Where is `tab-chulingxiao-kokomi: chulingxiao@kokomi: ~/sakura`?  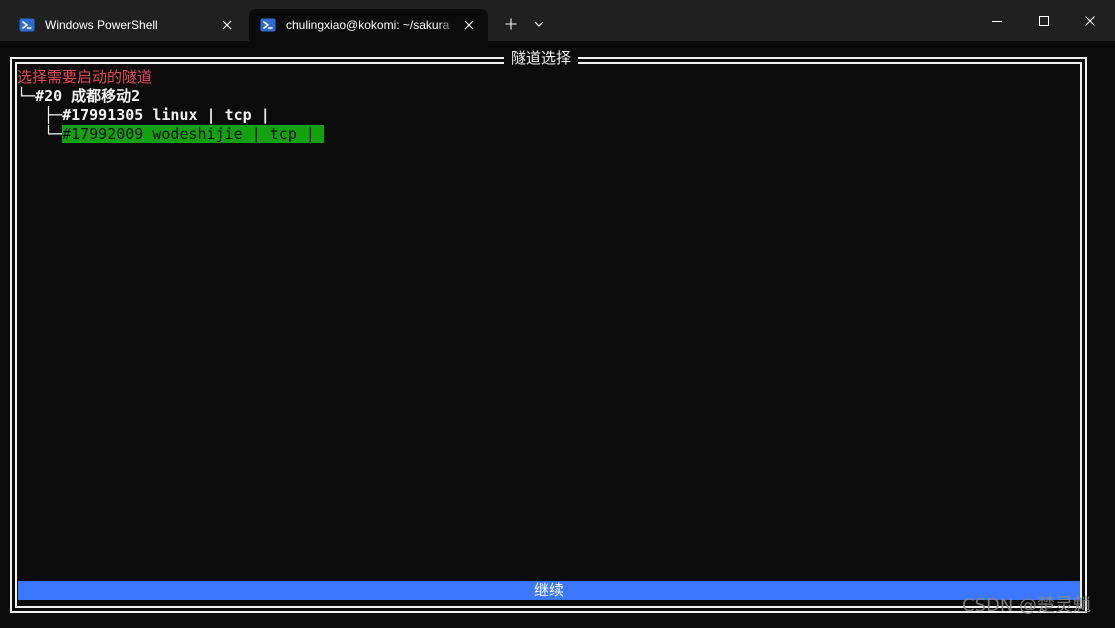 tab-chulingxiao-kokomi: chulingxiao@kokomi: ~/sakura is located at coordinates (368, 25).